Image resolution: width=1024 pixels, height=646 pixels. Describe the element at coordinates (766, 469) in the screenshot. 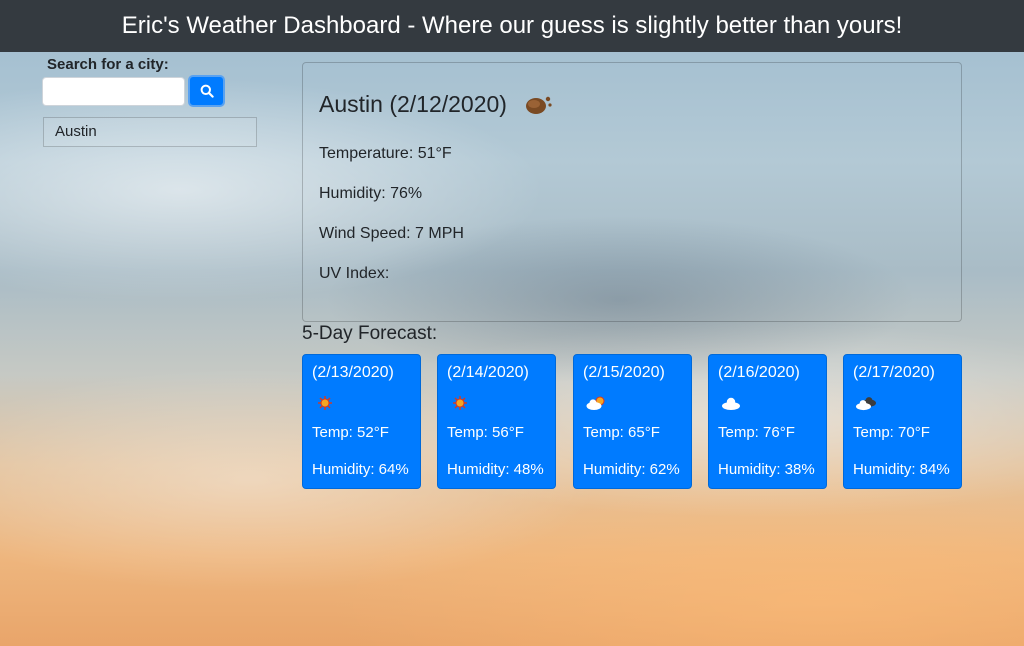

I see `forecast-humidity: Humidity: 38%` at that location.